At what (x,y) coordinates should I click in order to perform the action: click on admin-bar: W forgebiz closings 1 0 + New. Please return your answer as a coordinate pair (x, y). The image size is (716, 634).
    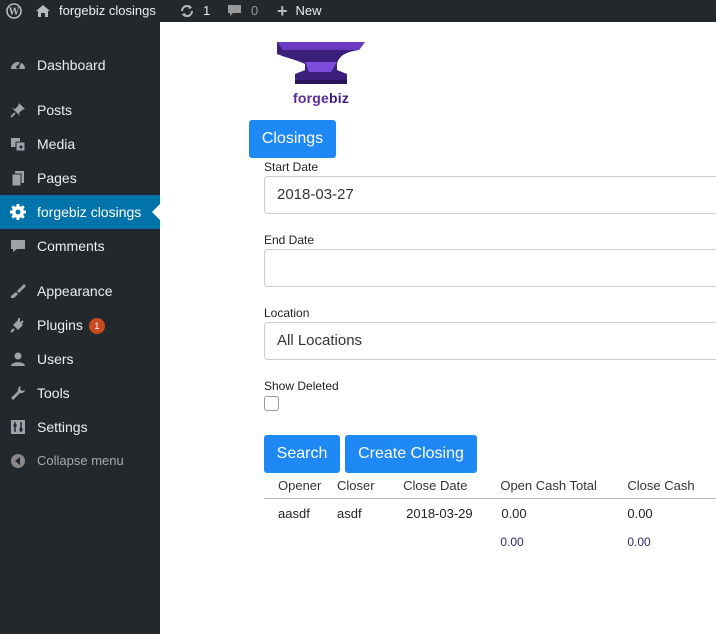
    Looking at the image, I should click on (358, 11).